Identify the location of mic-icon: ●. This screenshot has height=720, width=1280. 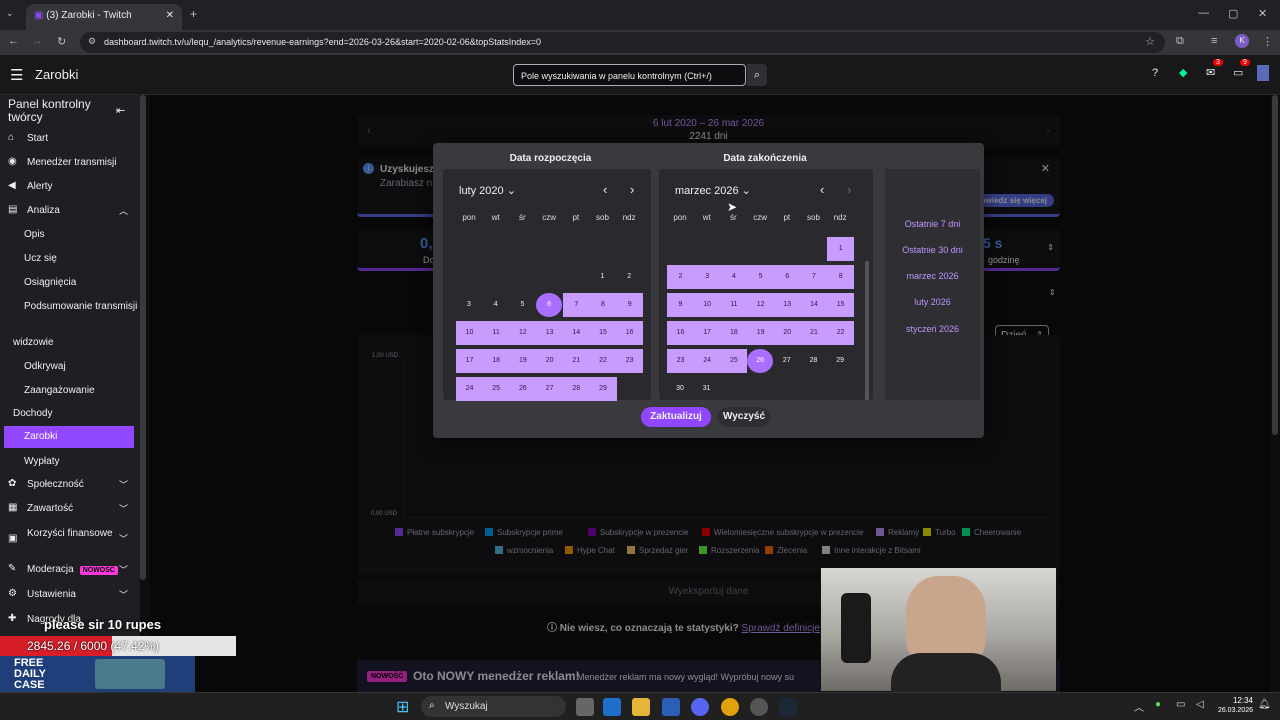
(1158, 704).